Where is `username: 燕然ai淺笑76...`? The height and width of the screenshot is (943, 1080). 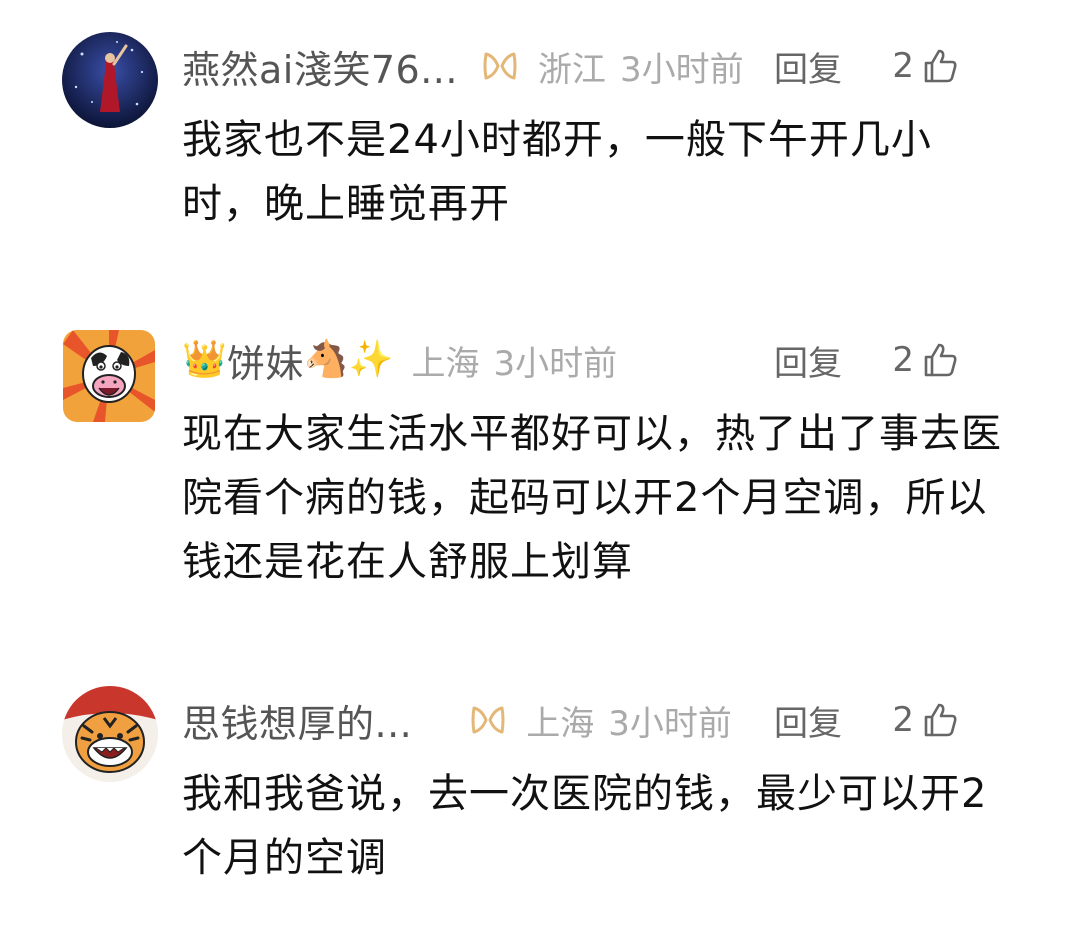 username: 燕然ai淺笑76... is located at coordinates (320, 66).